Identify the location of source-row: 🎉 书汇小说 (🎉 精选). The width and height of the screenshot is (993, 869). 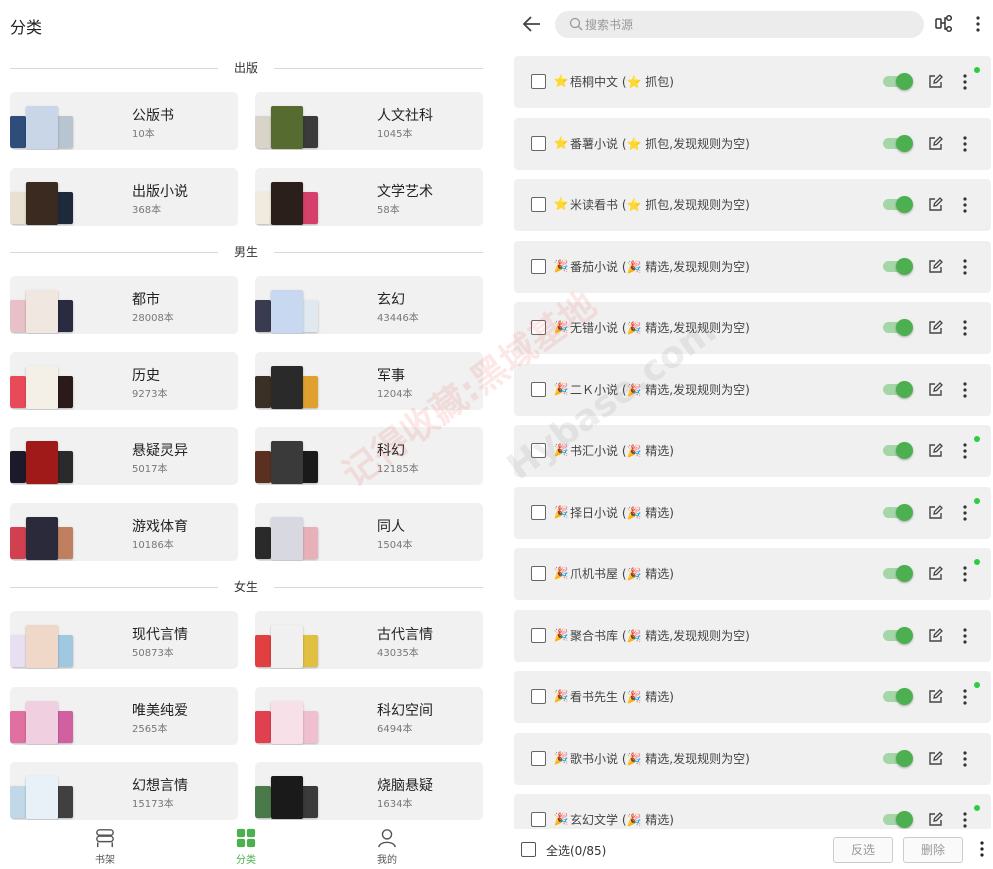
(752, 451).